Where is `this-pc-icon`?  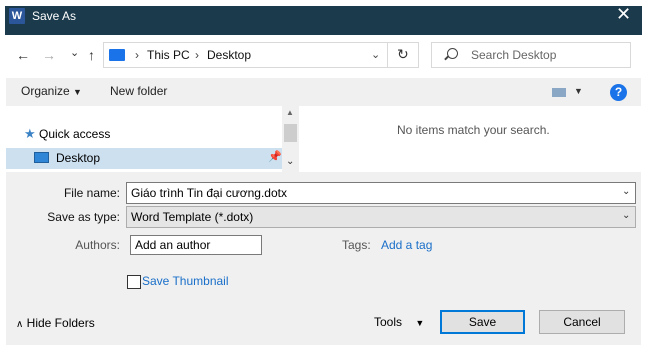 this-pc-icon is located at coordinates (117, 55).